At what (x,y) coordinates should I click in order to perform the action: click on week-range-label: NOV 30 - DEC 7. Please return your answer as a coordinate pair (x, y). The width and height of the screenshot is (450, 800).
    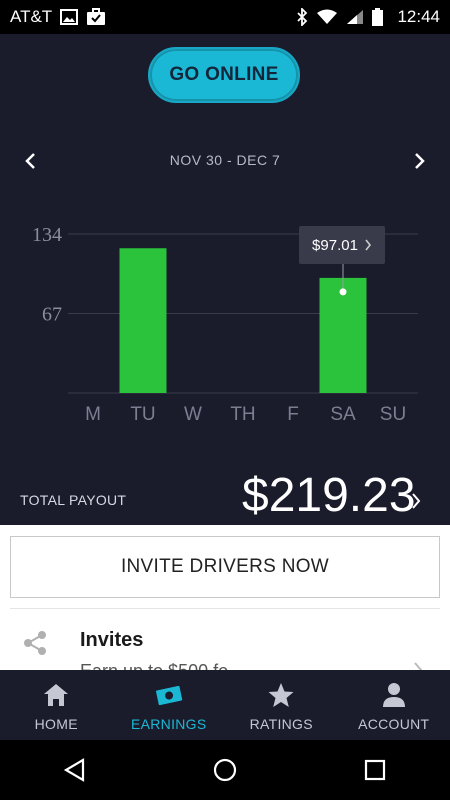
    Looking at the image, I should click on (225, 160).